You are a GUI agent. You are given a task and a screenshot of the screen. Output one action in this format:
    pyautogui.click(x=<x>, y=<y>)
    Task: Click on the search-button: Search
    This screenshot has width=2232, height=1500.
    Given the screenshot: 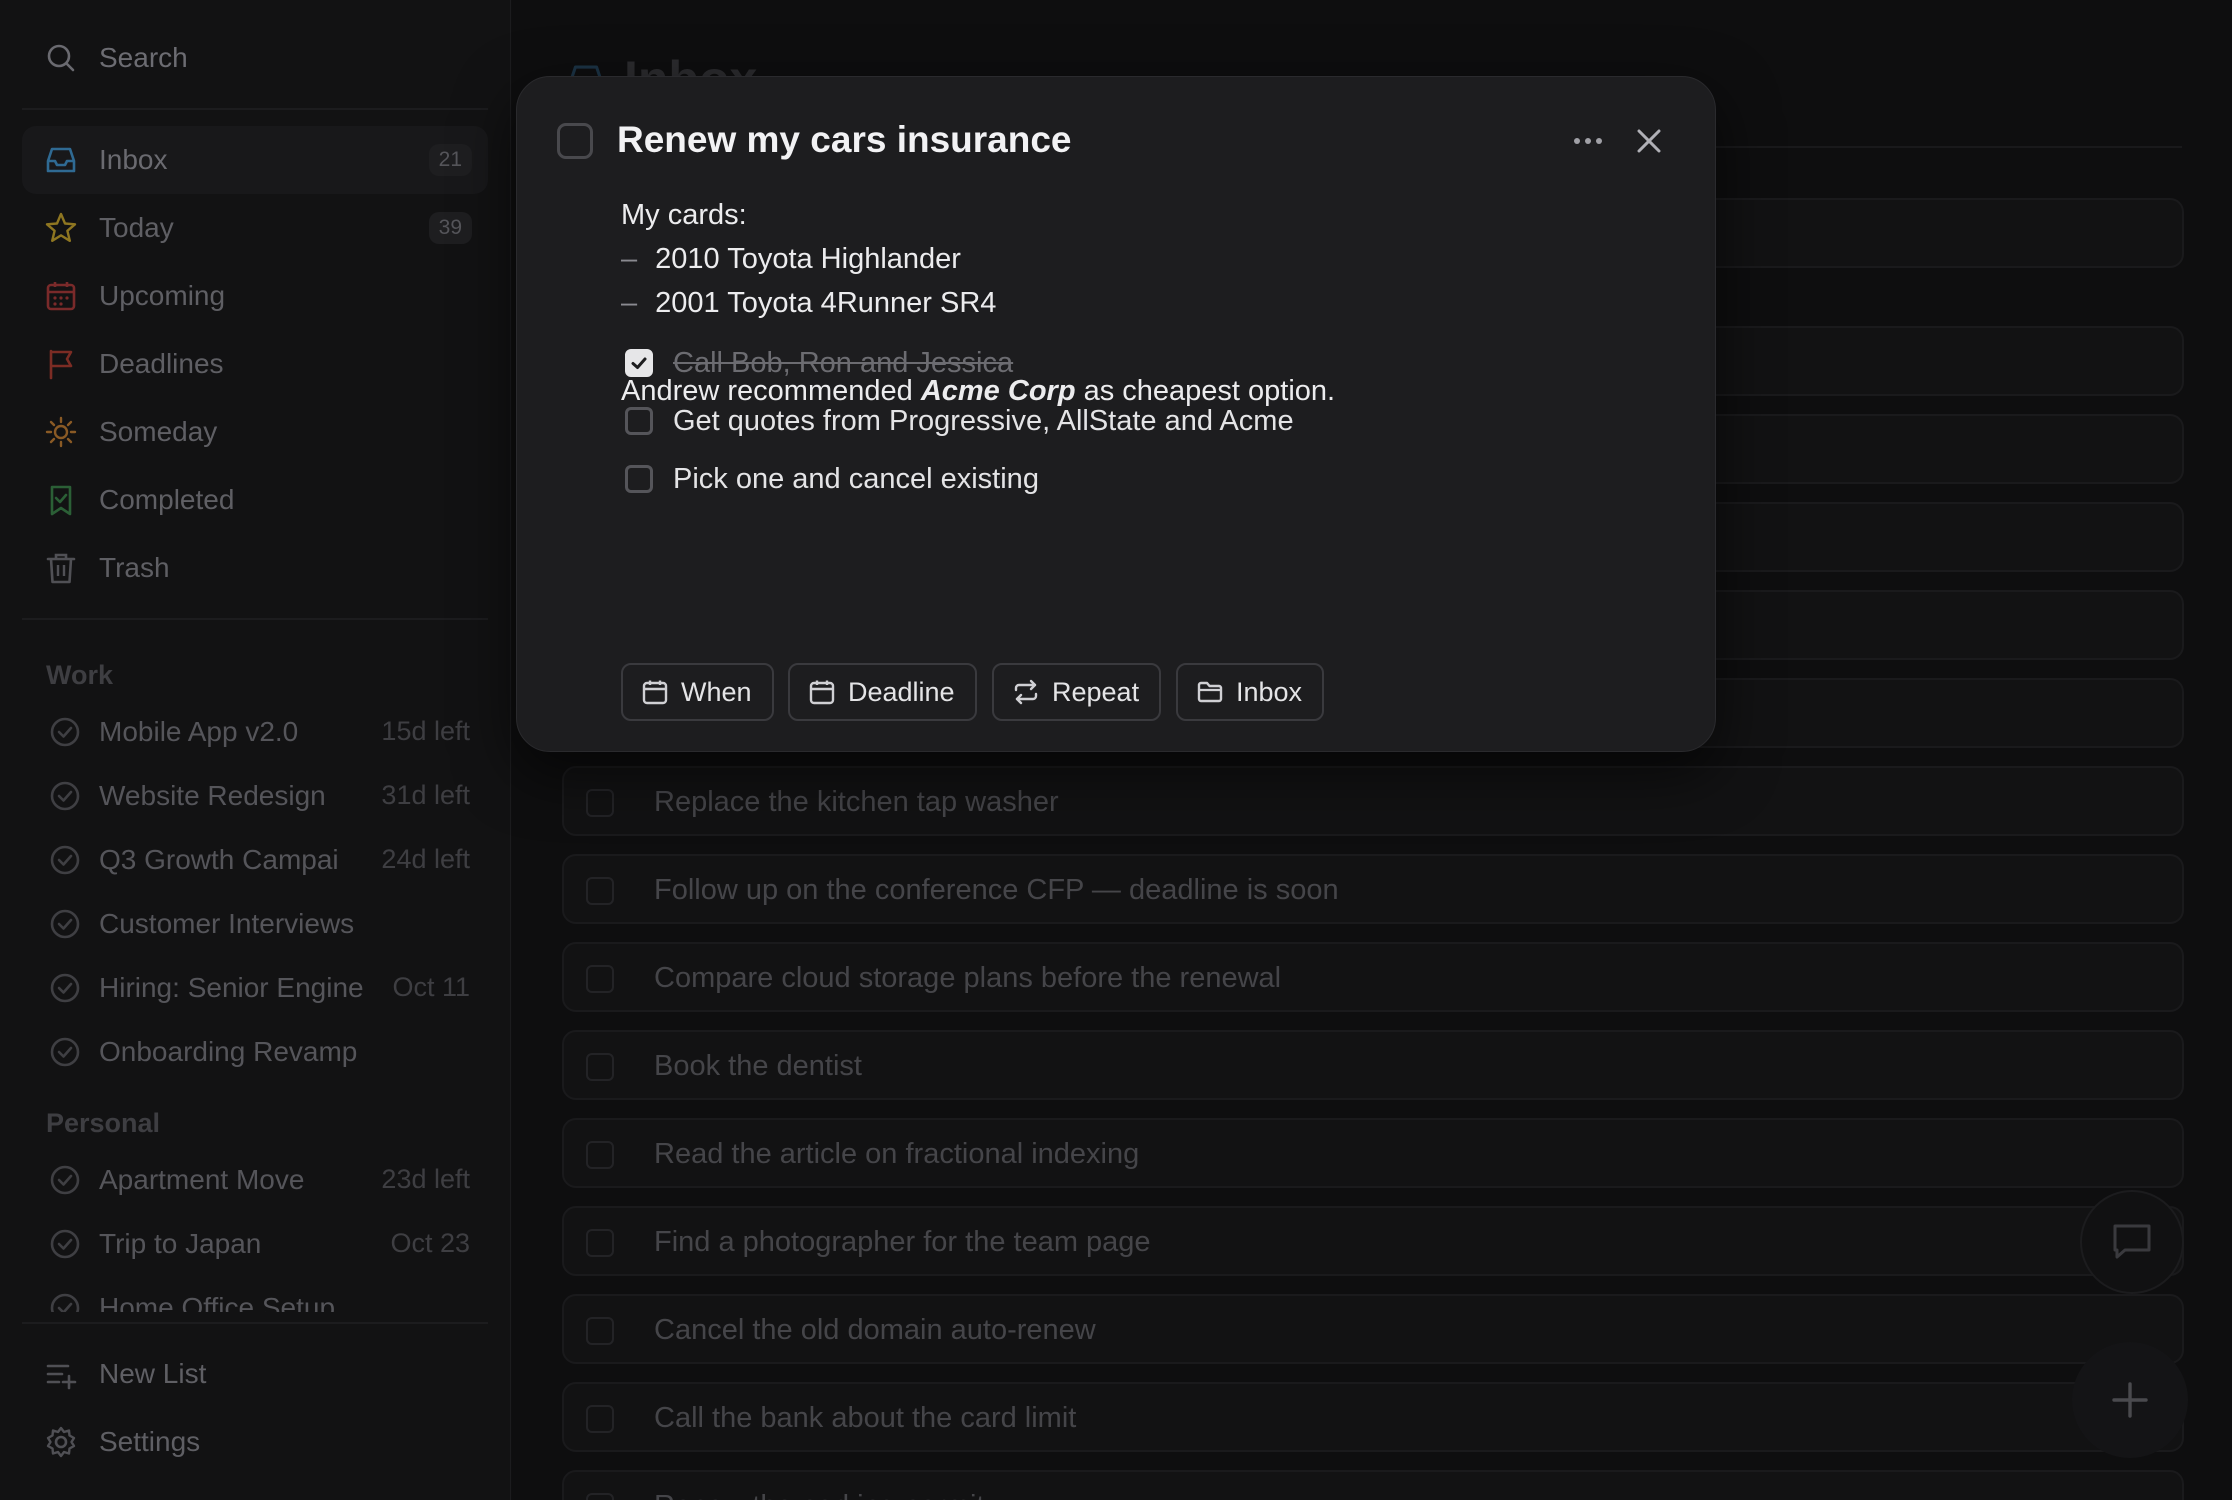 What is the action you would take?
    pyautogui.click(x=255, y=58)
    